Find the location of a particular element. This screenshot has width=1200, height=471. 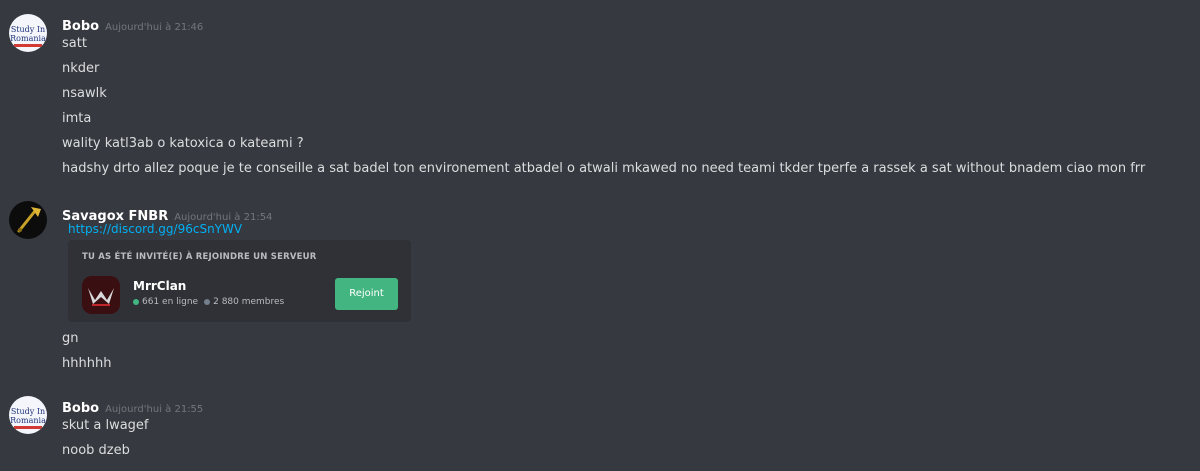

join-button: Rejoint is located at coordinates (366, 294).